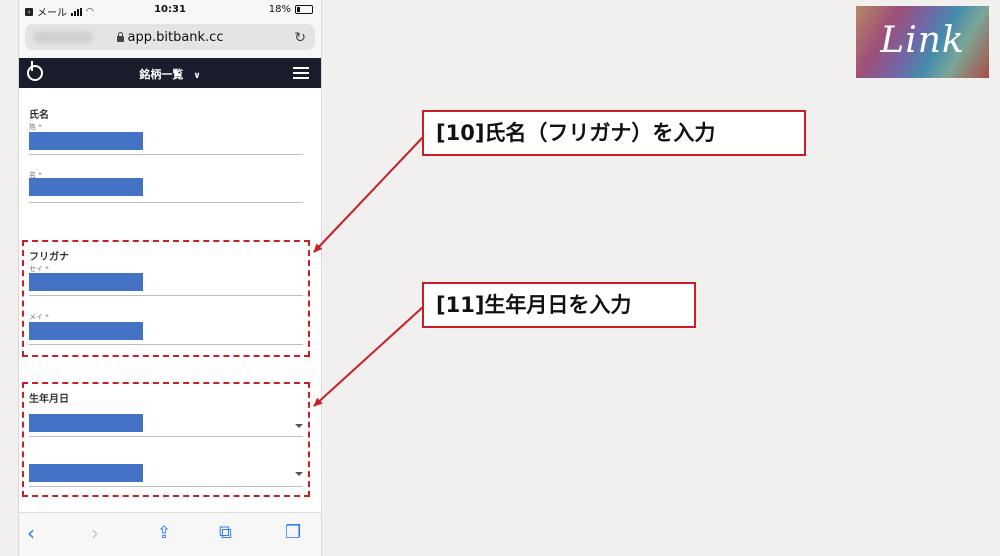  I want to click on browser-url-area: app.bitbank.cc ↻, so click(170, 39).